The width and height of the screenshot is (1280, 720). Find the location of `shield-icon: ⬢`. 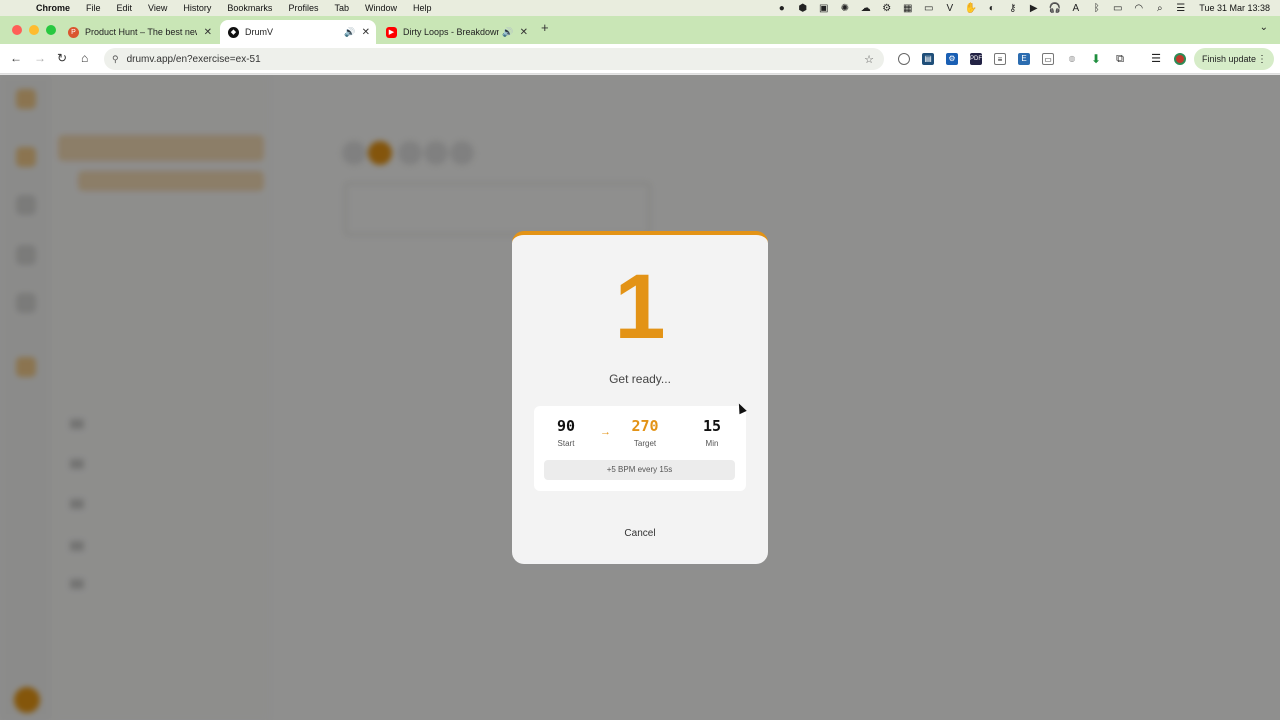

shield-icon: ⬢ is located at coordinates (802, 8).